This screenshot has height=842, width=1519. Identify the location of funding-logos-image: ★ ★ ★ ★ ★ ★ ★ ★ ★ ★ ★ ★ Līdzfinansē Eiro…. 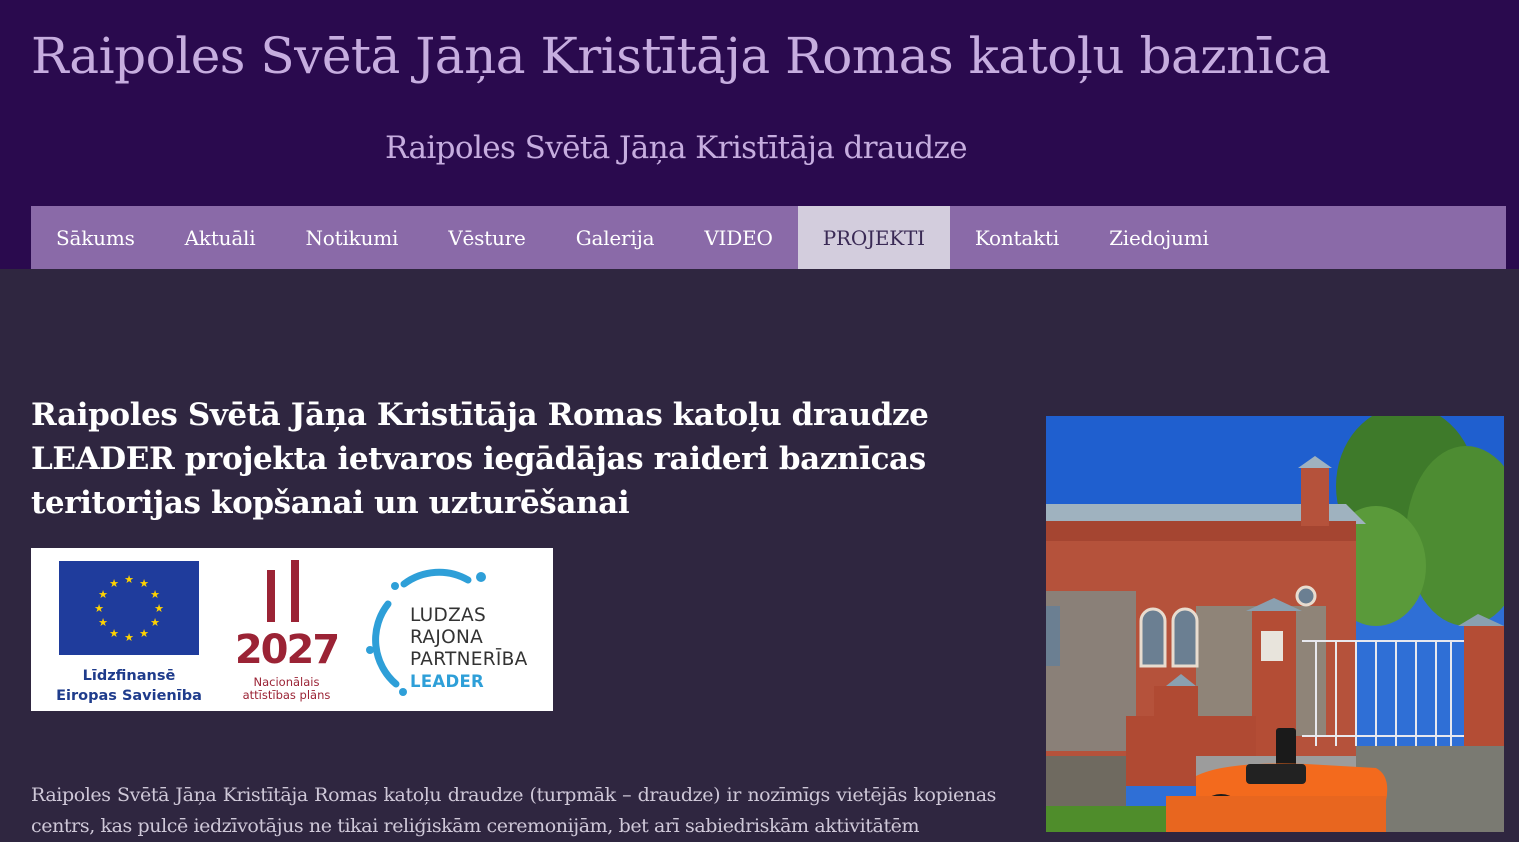
(292, 629).